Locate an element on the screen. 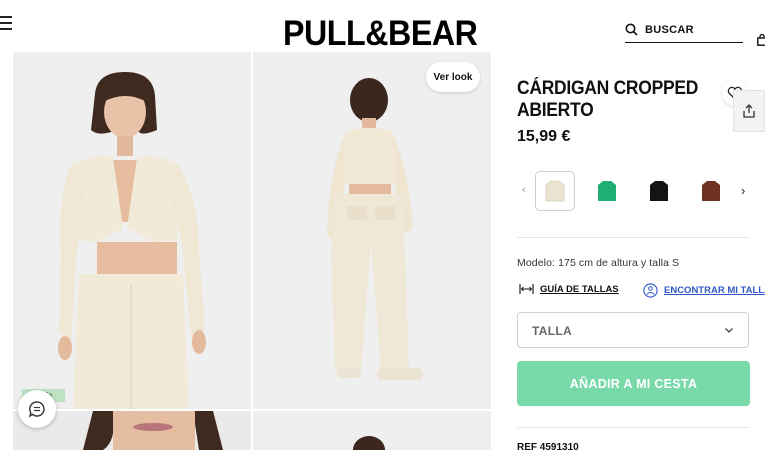 This screenshot has height=453, width=765. swatch-next-arrow: › is located at coordinates (743, 190).